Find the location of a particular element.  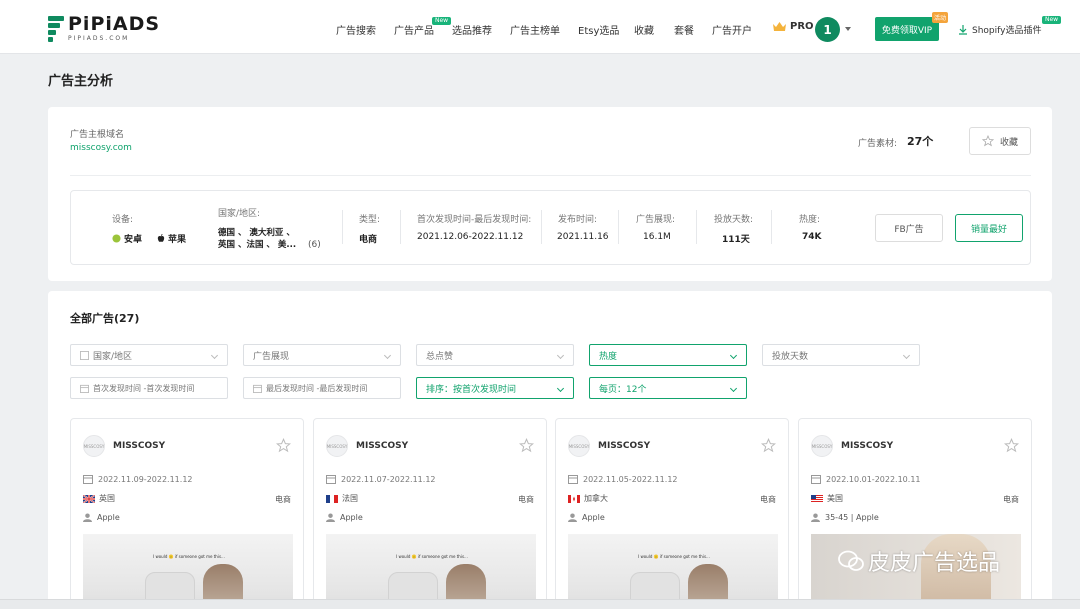

nav-product-picks: 选品推荐 is located at coordinates (472, 29).